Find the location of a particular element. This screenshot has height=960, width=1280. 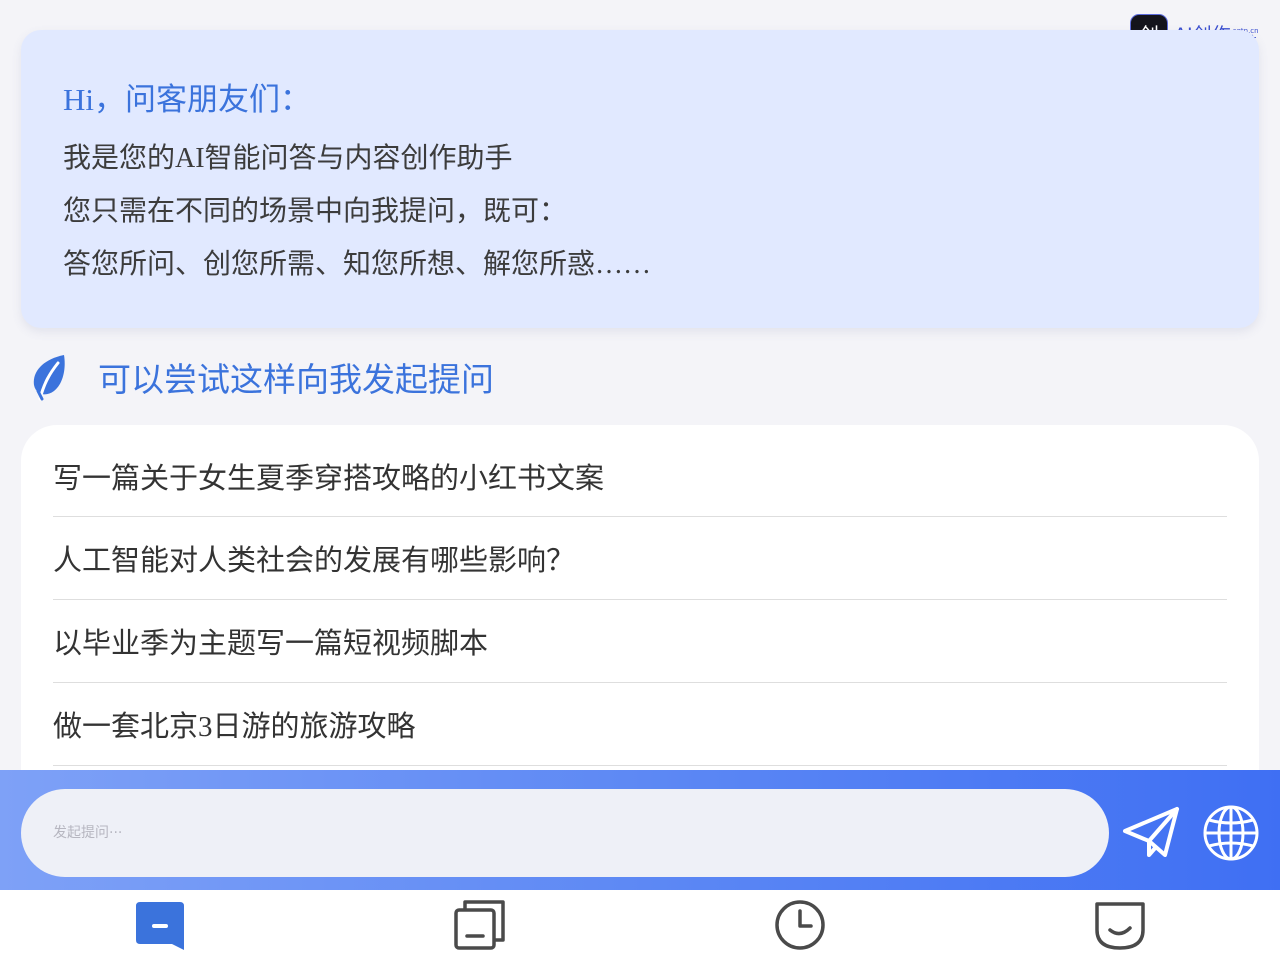

suggestions-title: 可以尝试这样向我发起提问 is located at coordinates (296, 381).